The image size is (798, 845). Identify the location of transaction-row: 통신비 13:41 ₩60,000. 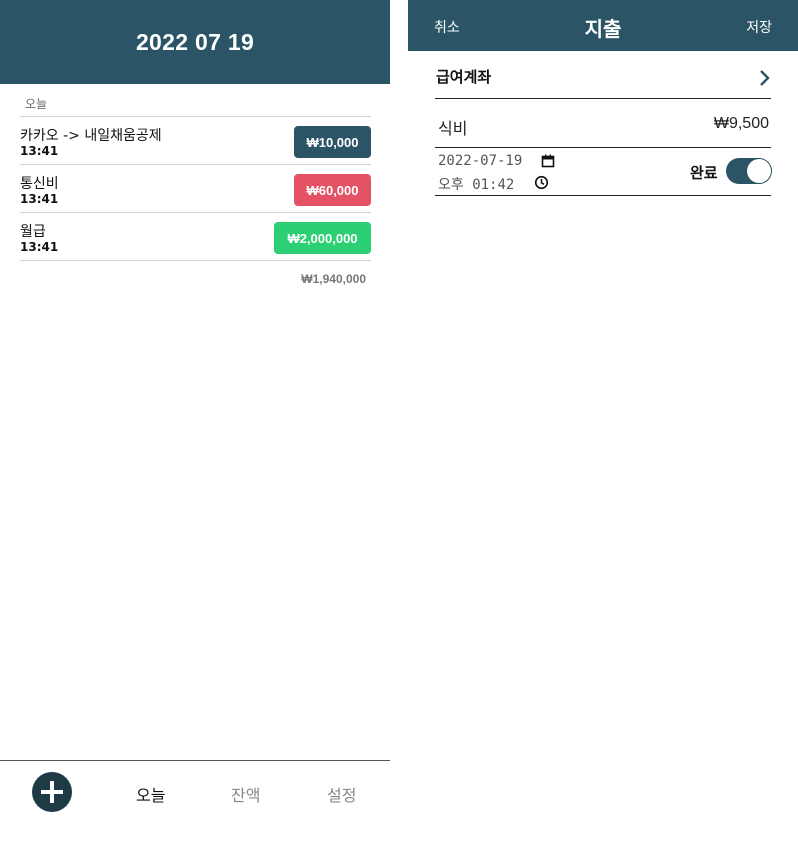
(195, 188).